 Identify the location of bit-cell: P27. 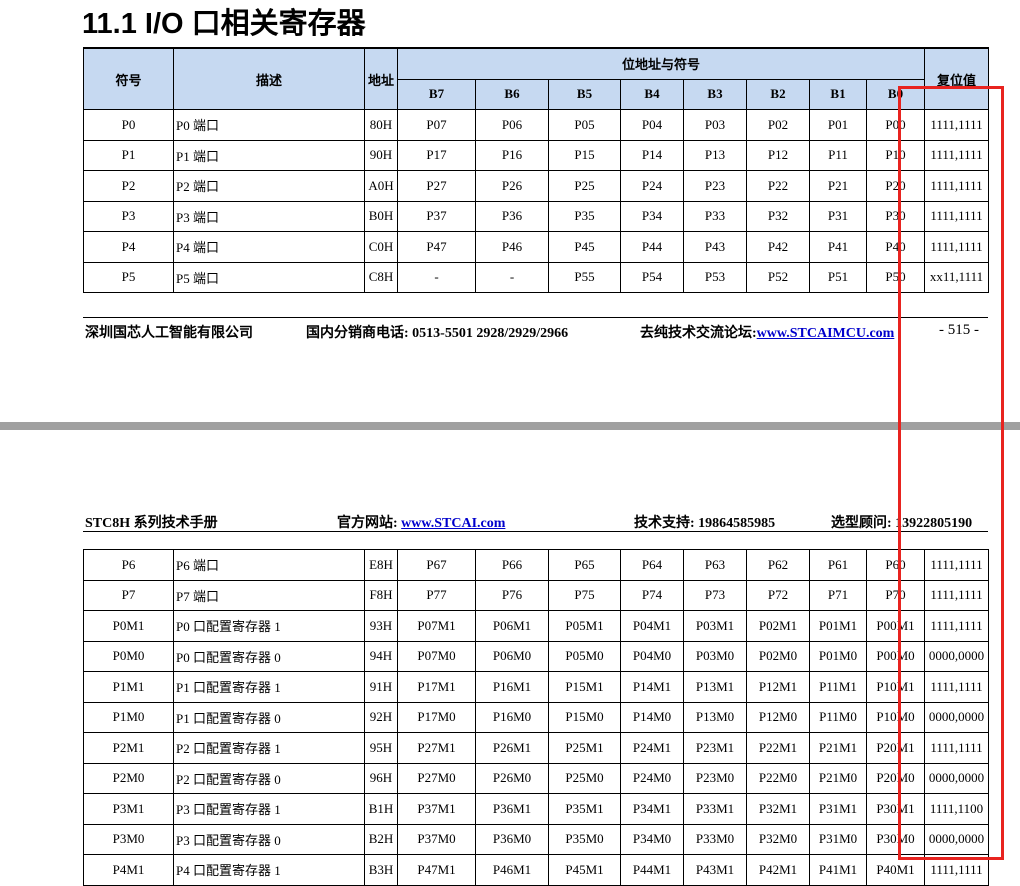
(436, 186).